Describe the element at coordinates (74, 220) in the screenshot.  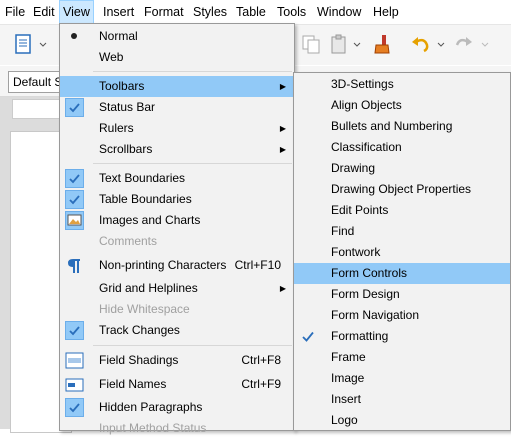
I see `image-chart-icon` at that location.